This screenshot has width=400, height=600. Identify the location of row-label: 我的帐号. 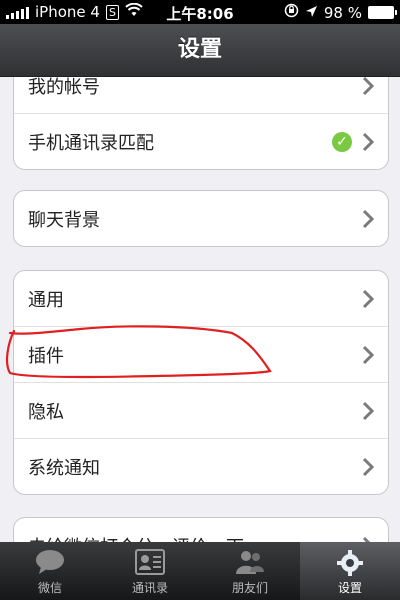
(64, 87).